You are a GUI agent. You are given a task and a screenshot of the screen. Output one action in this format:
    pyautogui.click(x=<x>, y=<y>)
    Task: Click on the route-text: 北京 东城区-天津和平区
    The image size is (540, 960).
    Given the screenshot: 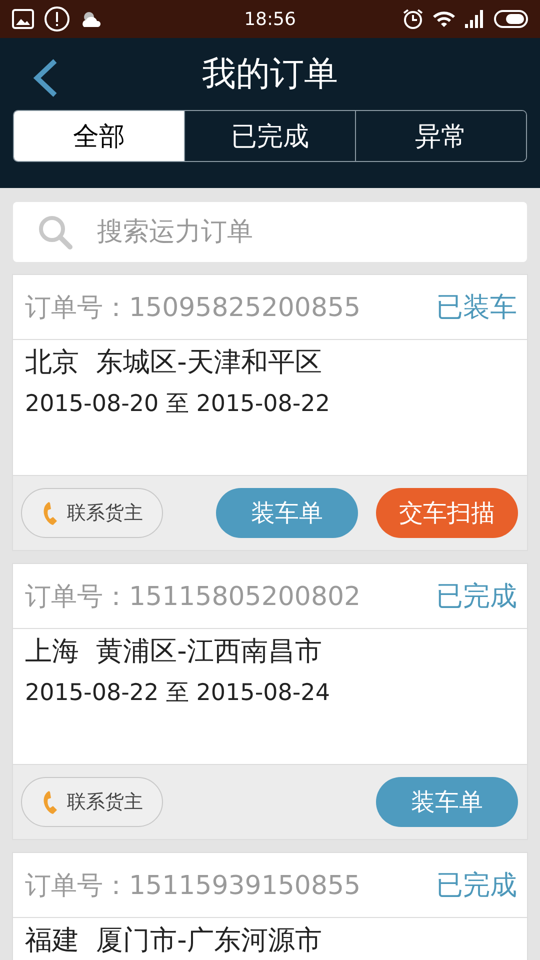 What is the action you would take?
    pyautogui.click(x=174, y=363)
    